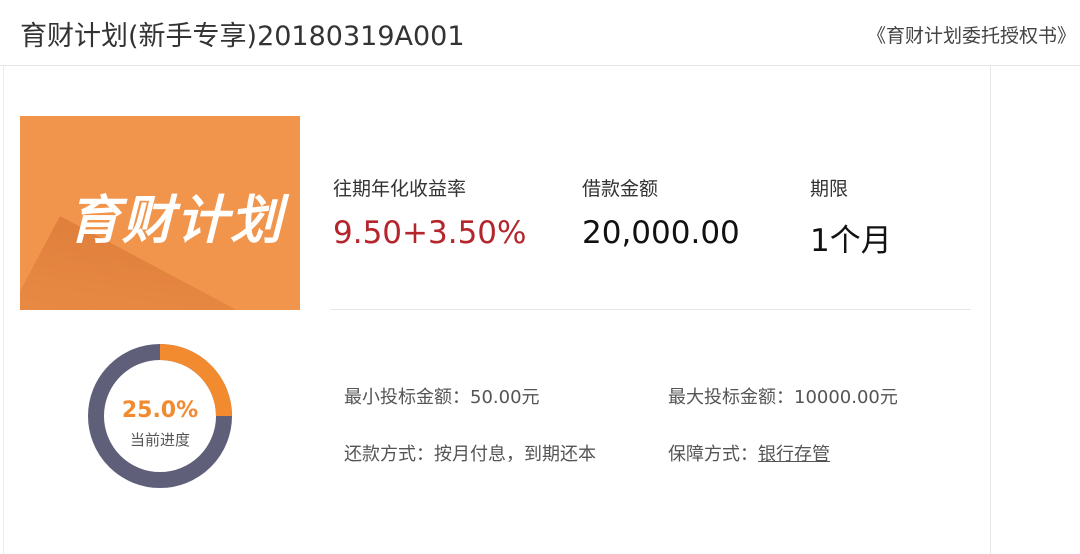 Image resolution: width=1080 pixels, height=554 pixels. I want to click on amount-label: 借款金额, so click(620, 189).